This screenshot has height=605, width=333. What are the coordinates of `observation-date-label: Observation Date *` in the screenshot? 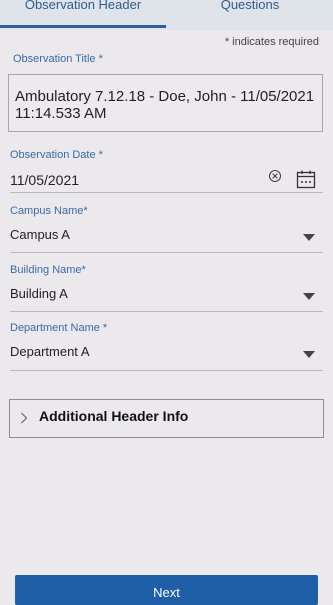 It's located at (56, 155).